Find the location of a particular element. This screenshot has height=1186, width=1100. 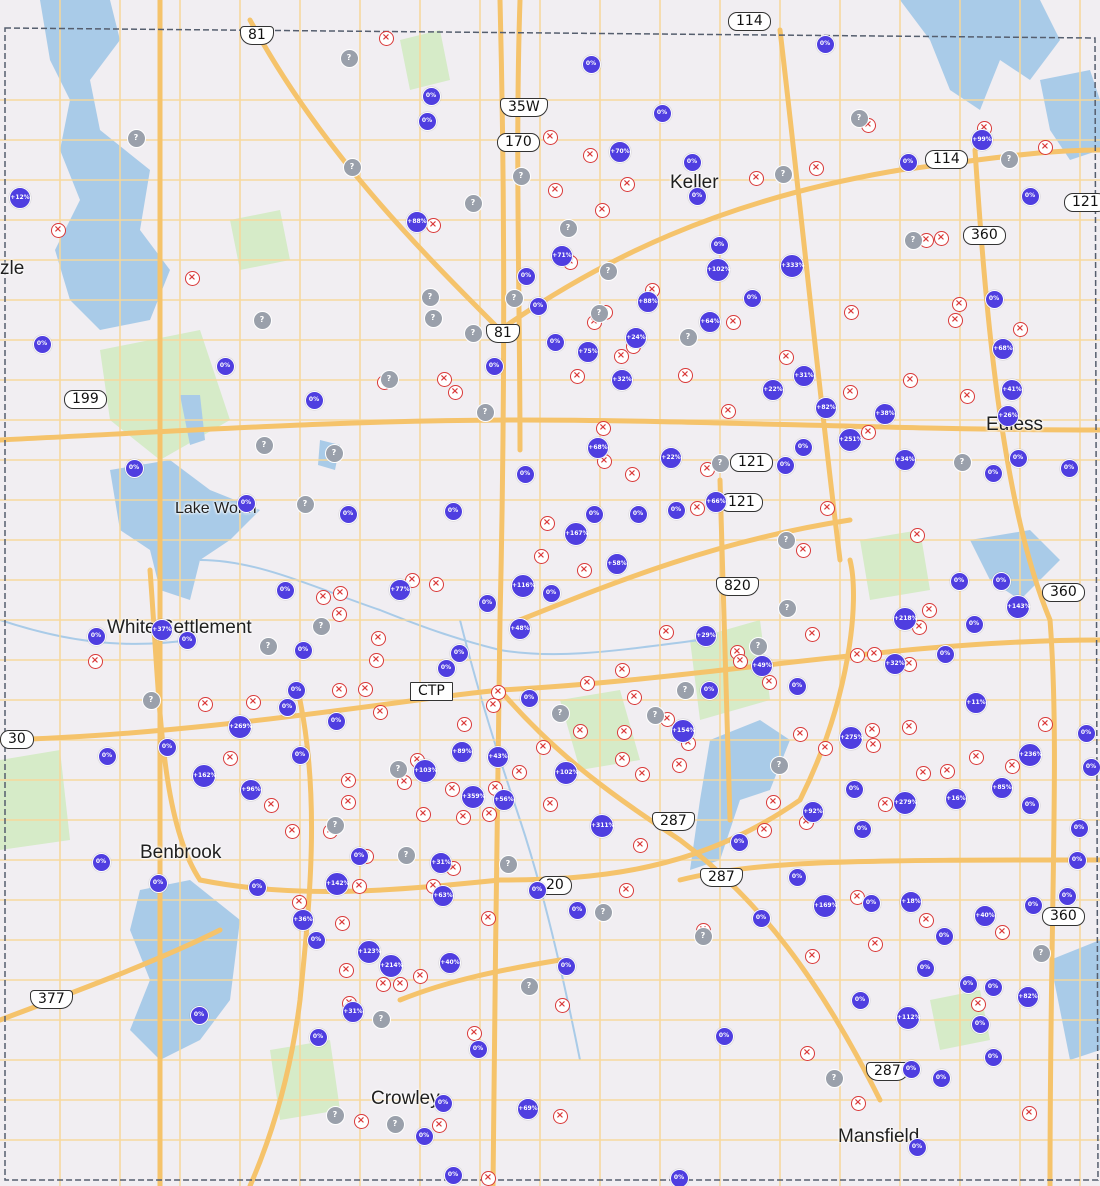

growth-marker: +63% is located at coordinates (443, 896).